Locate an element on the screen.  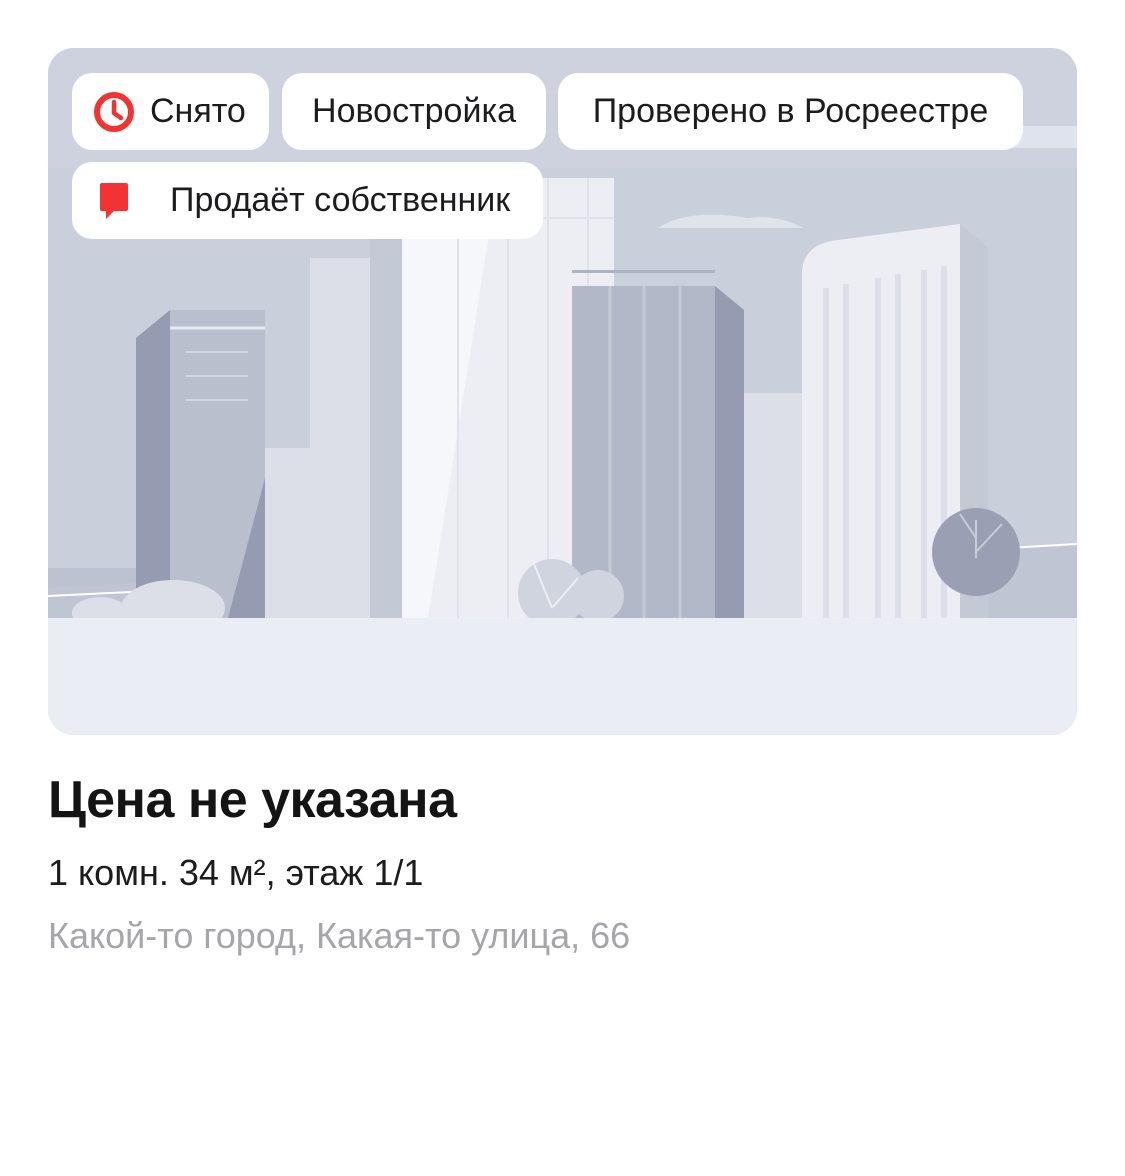
tag-label: Продаёт собственник is located at coordinates (340, 200).